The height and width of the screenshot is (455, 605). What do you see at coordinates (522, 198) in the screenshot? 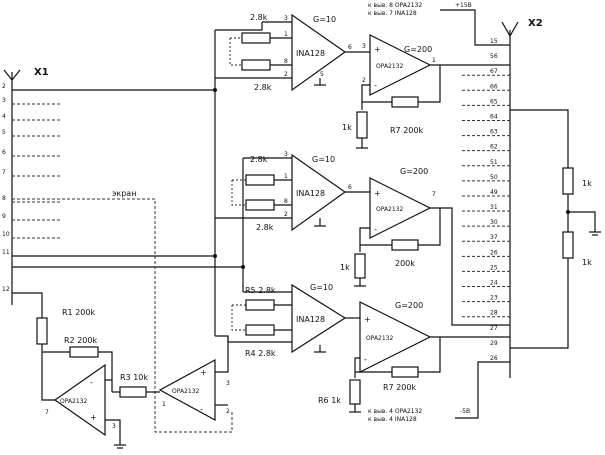
I see `connector-x2: X2` at bounding box center [522, 198].